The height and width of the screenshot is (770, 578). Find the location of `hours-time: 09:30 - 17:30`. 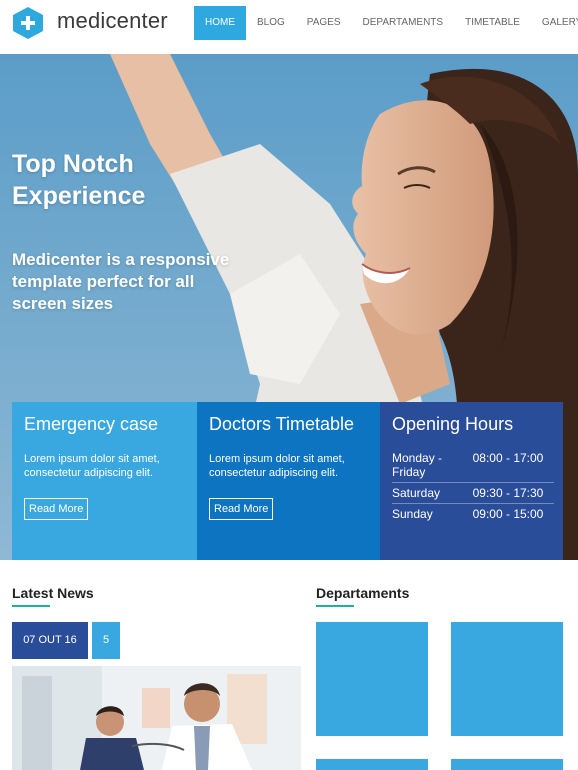

hours-time: 09:30 - 17:30 is located at coordinates (508, 493).